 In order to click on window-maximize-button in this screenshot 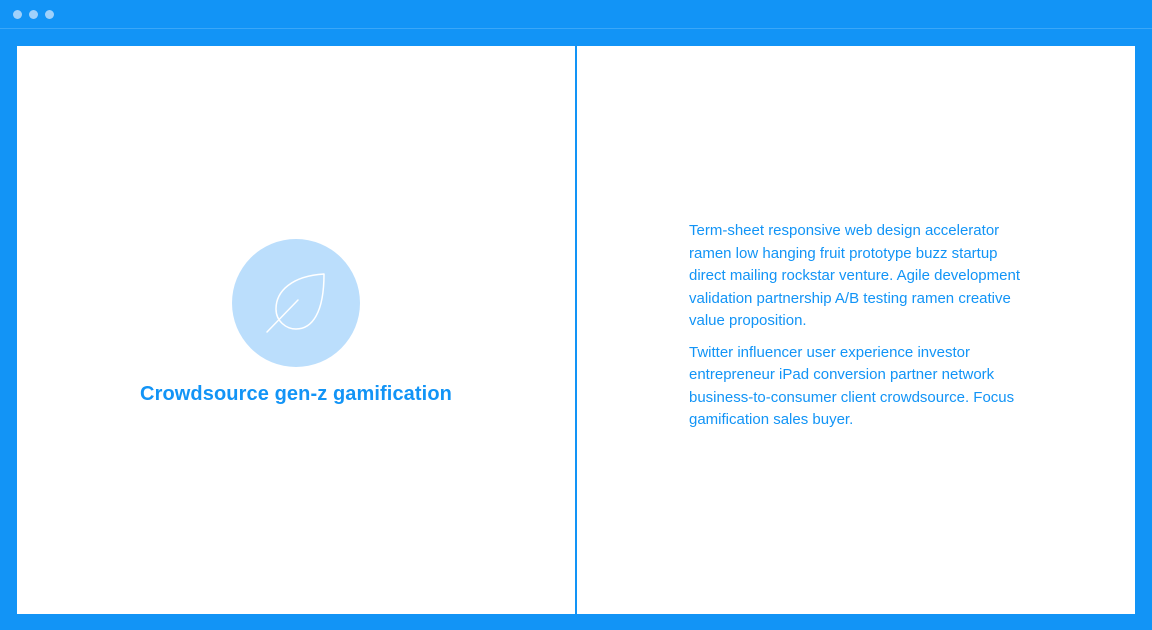, I will do `click(49, 14)`.